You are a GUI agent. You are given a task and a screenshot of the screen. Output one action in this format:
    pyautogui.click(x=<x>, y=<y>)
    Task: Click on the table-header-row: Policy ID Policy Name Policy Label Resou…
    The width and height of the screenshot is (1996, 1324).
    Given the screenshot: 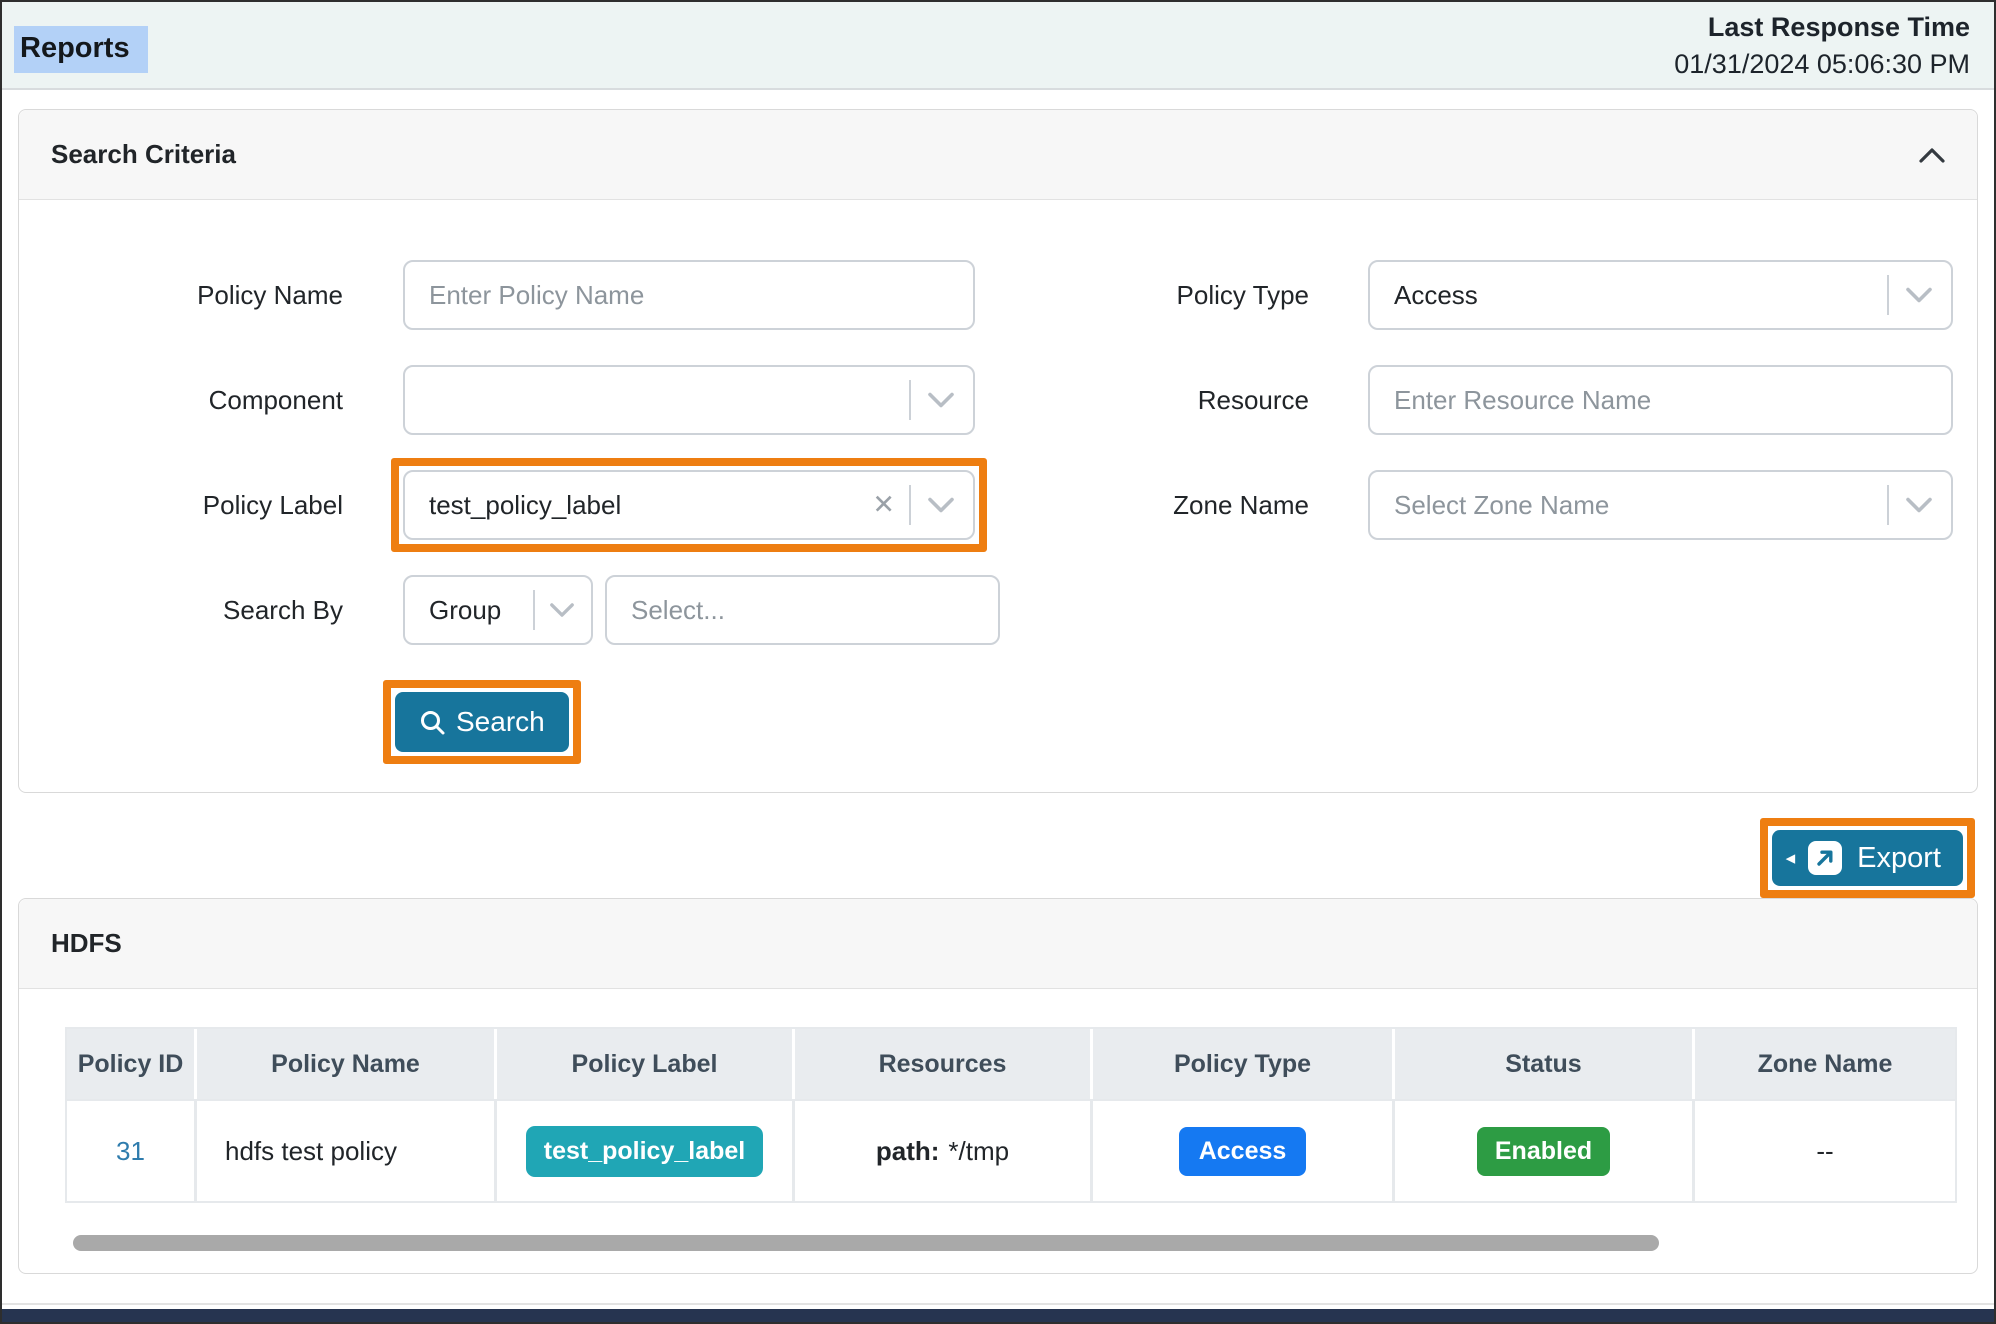 What is the action you would take?
    pyautogui.click(x=1011, y=1064)
    